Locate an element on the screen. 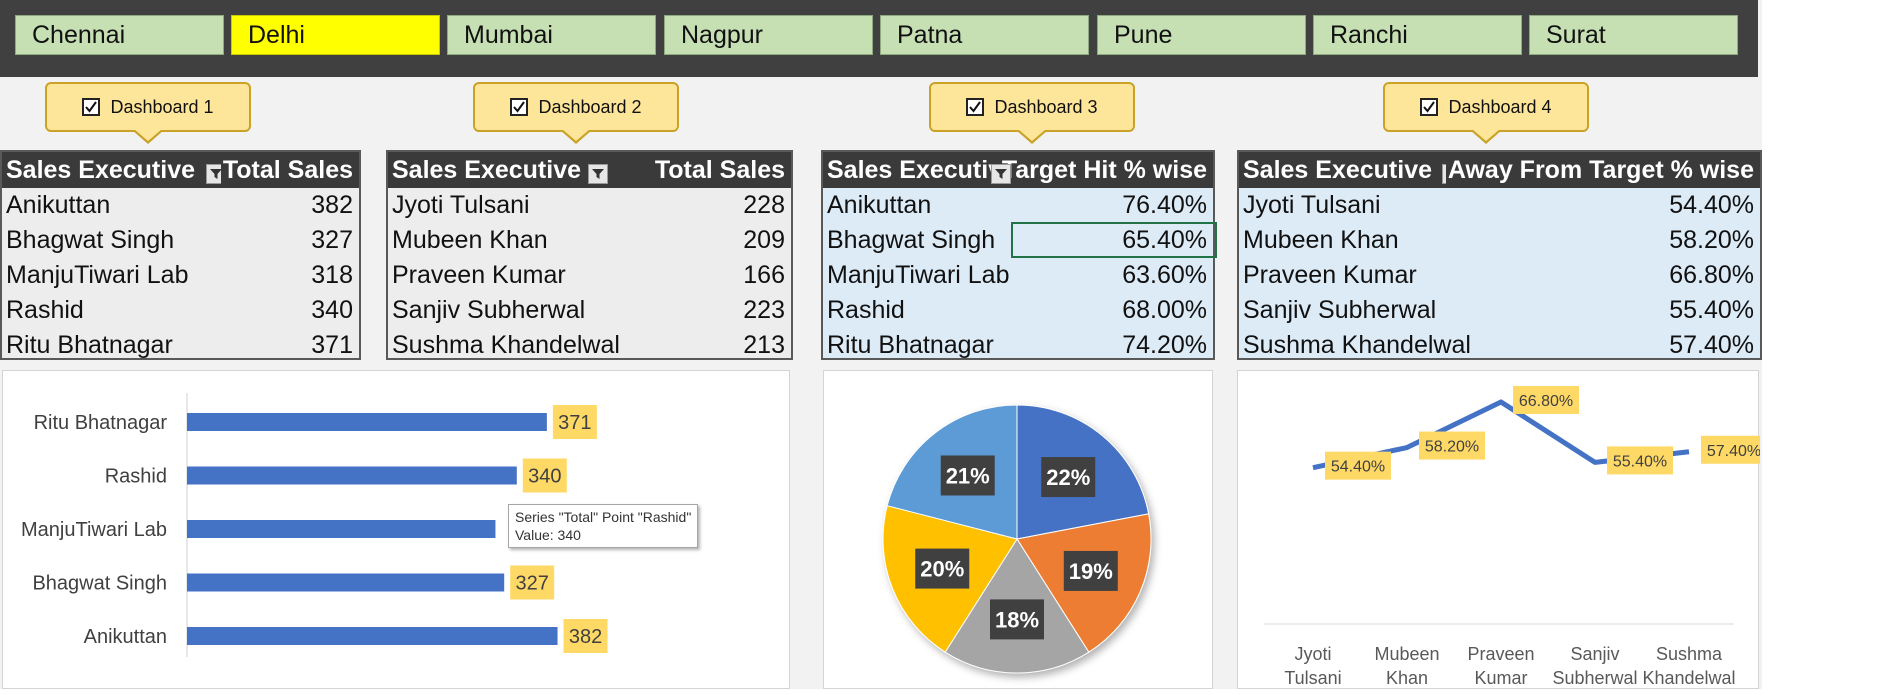 The height and width of the screenshot is (695, 1892). dashboard-4-callout: Dashboard 4 is located at coordinates (1486, 113).